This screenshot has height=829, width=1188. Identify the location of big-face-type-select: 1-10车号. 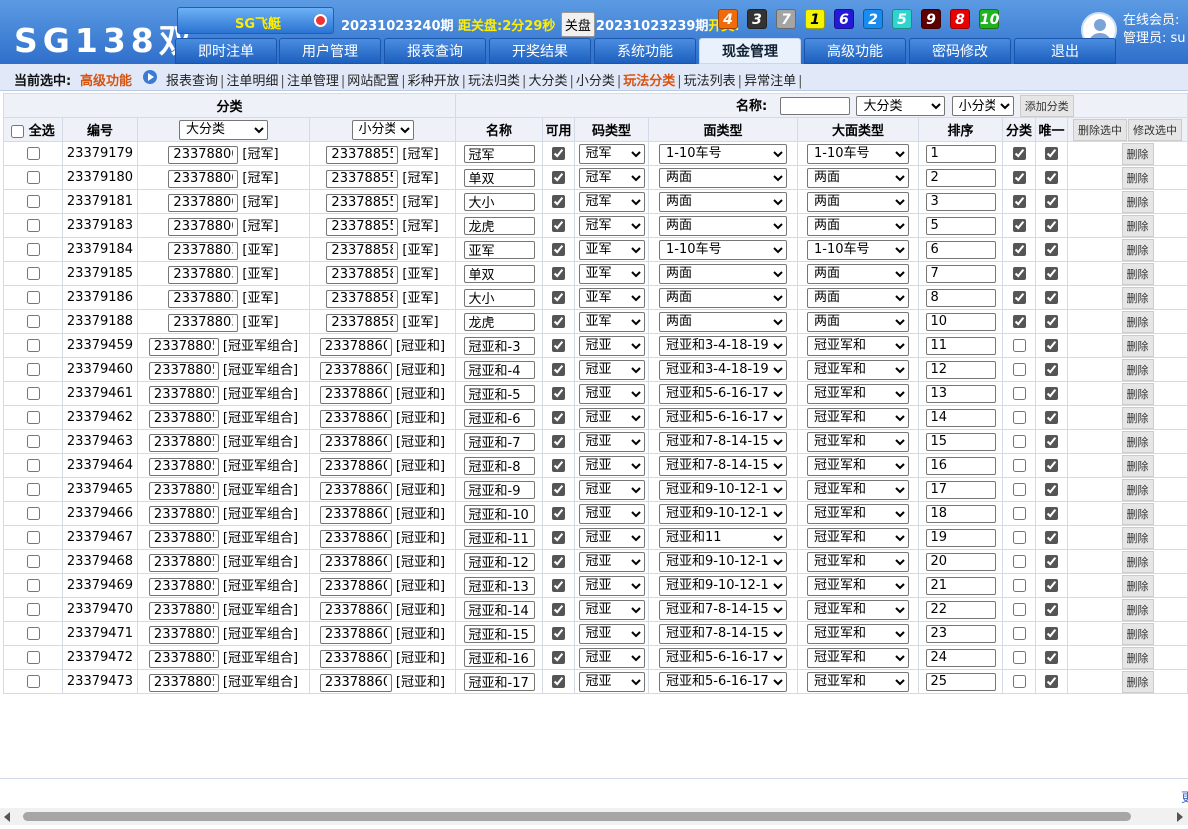
(858, 249).